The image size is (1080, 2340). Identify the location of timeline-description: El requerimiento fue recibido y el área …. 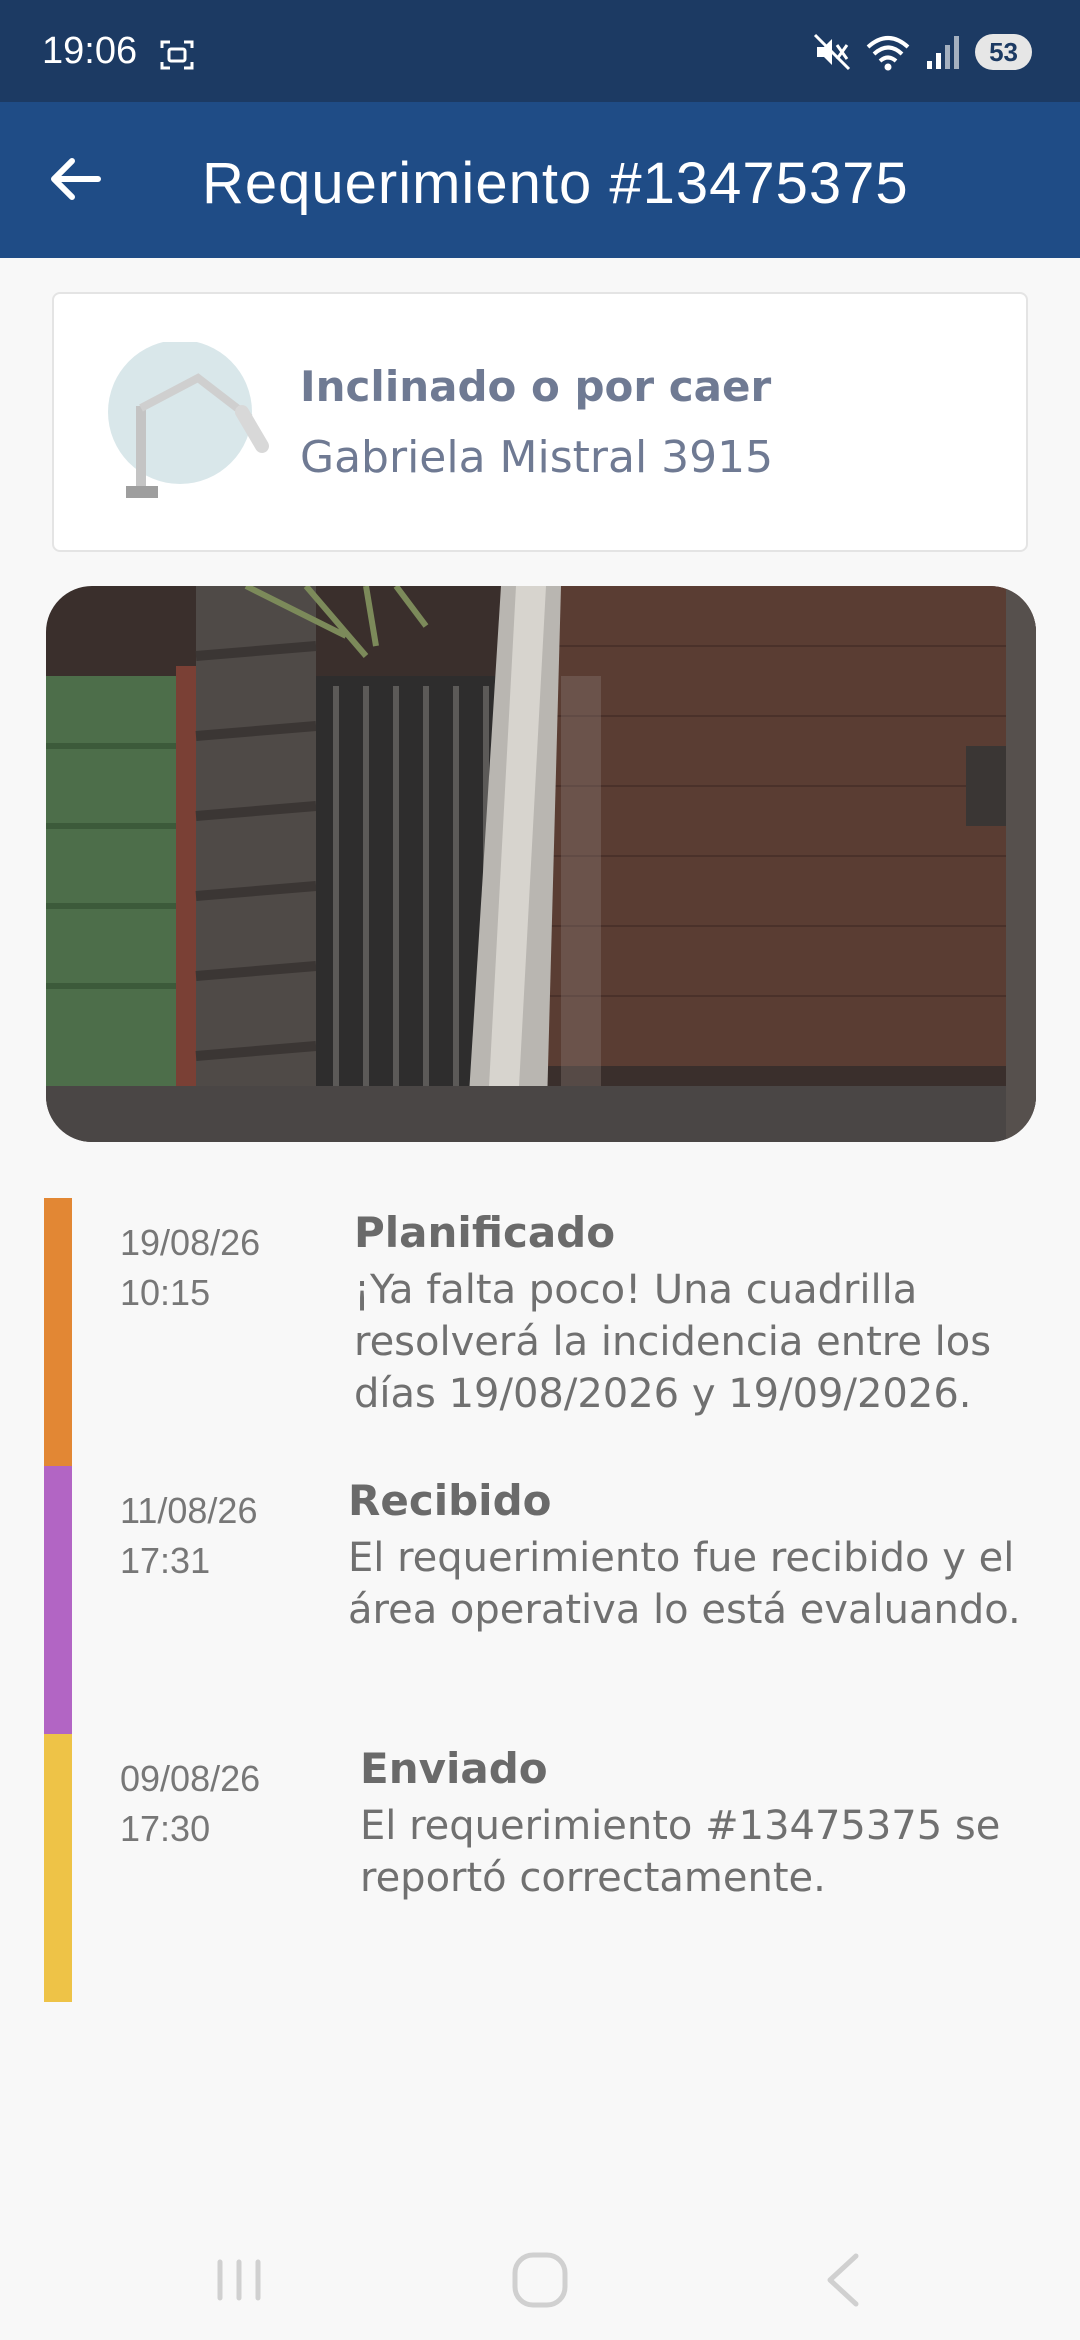
(684, 1584).